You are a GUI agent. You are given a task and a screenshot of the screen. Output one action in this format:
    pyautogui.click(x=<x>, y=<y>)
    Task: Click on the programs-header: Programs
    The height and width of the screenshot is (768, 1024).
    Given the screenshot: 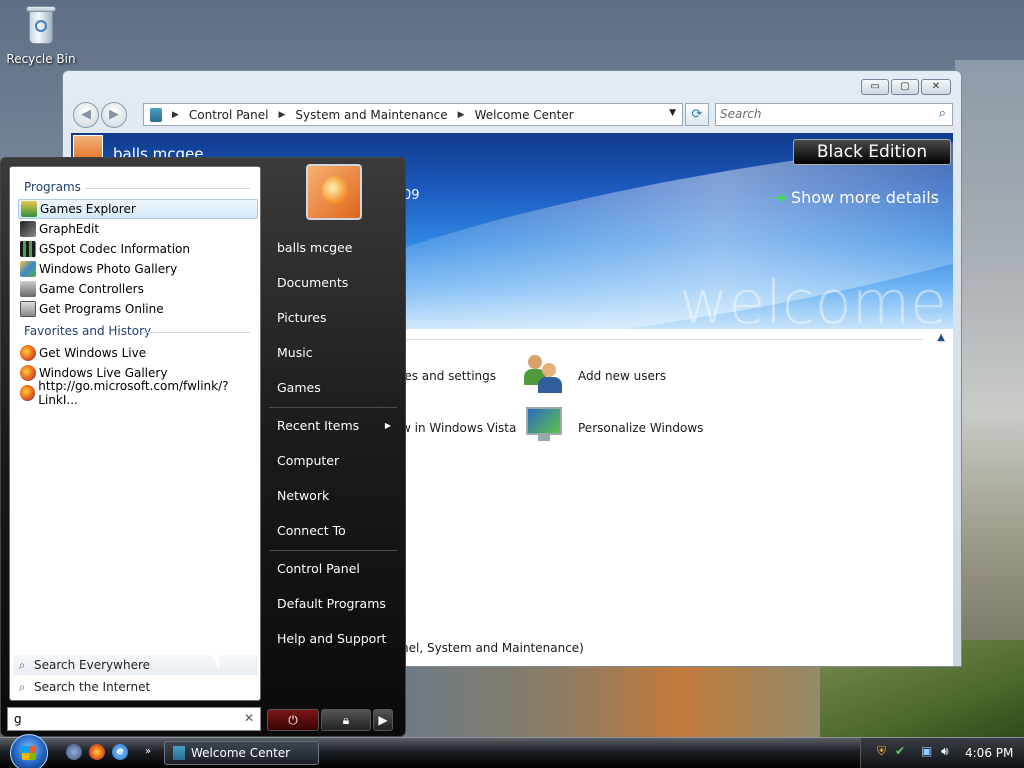 What is the action you would take?
    pyautogui.click(x=52, y=187)
    